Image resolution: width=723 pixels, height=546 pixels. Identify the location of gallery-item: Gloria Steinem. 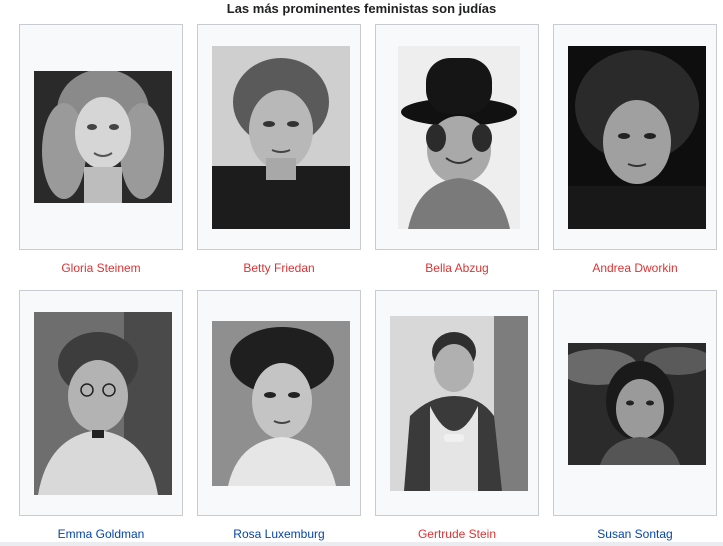
(91, 149).